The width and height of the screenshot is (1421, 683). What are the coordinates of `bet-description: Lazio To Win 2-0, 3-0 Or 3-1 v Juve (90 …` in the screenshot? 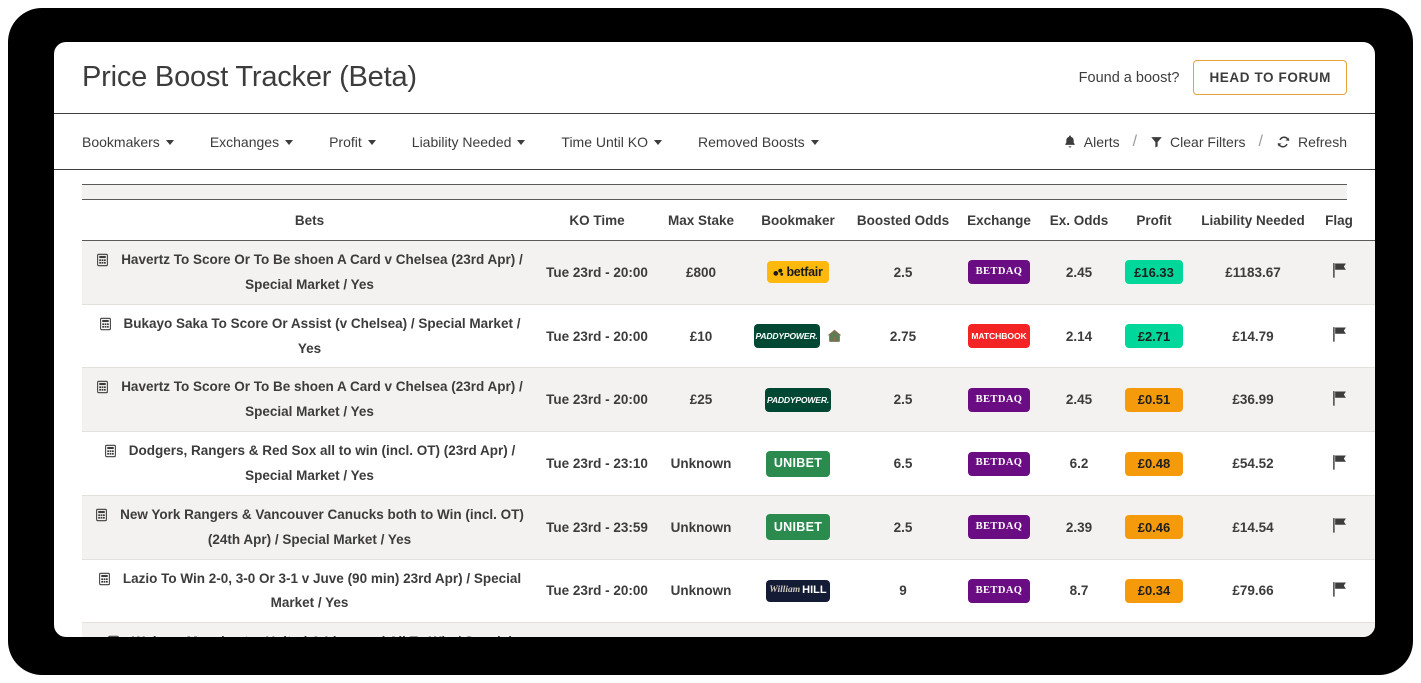 It's located at (322, 591).